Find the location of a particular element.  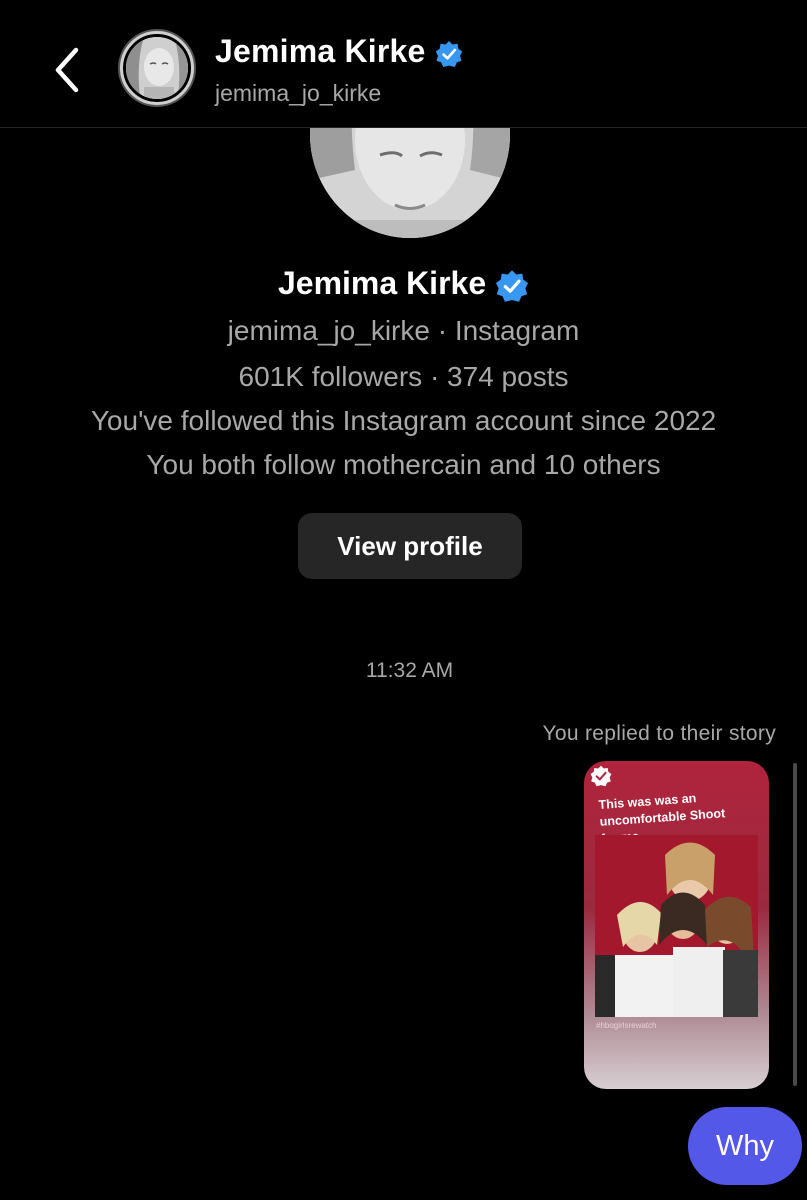

message-bubble-sent: Why is located at coordinates (745, 1146).